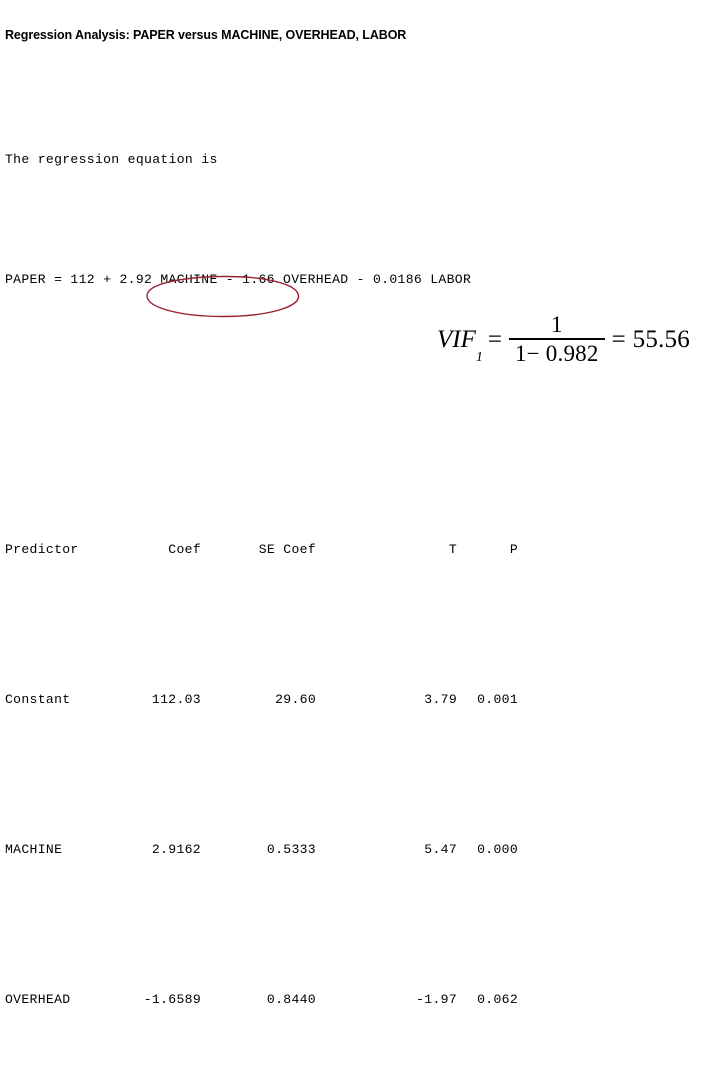 The height and width of the screenshot is (1080, 720). Describe the element at coordinates (494, 339) in the screenshot. I see `vif-equals-sign: =` at that location.